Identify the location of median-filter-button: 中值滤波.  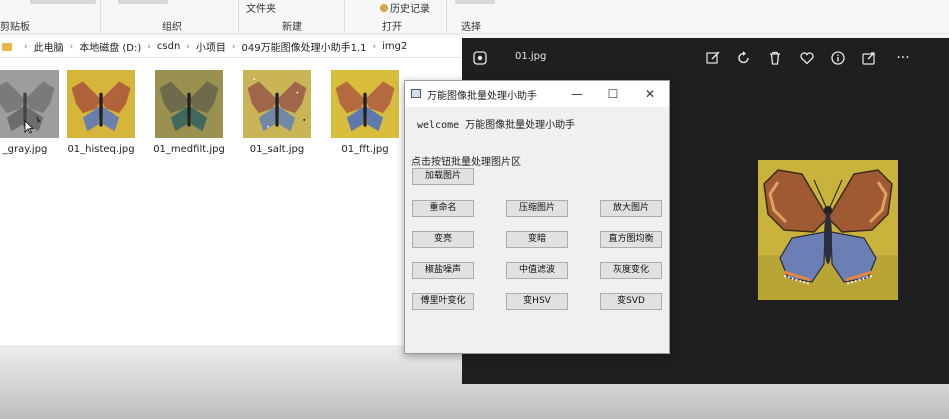
(537, 270).